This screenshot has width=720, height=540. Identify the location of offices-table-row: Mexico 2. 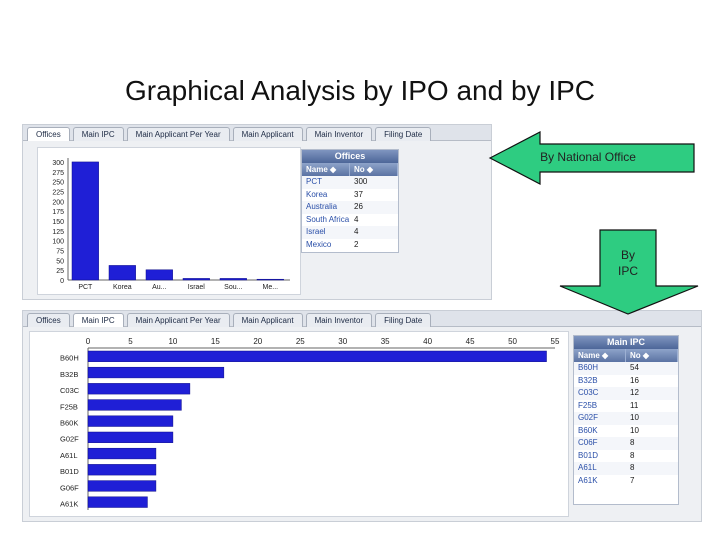
(350, 245).